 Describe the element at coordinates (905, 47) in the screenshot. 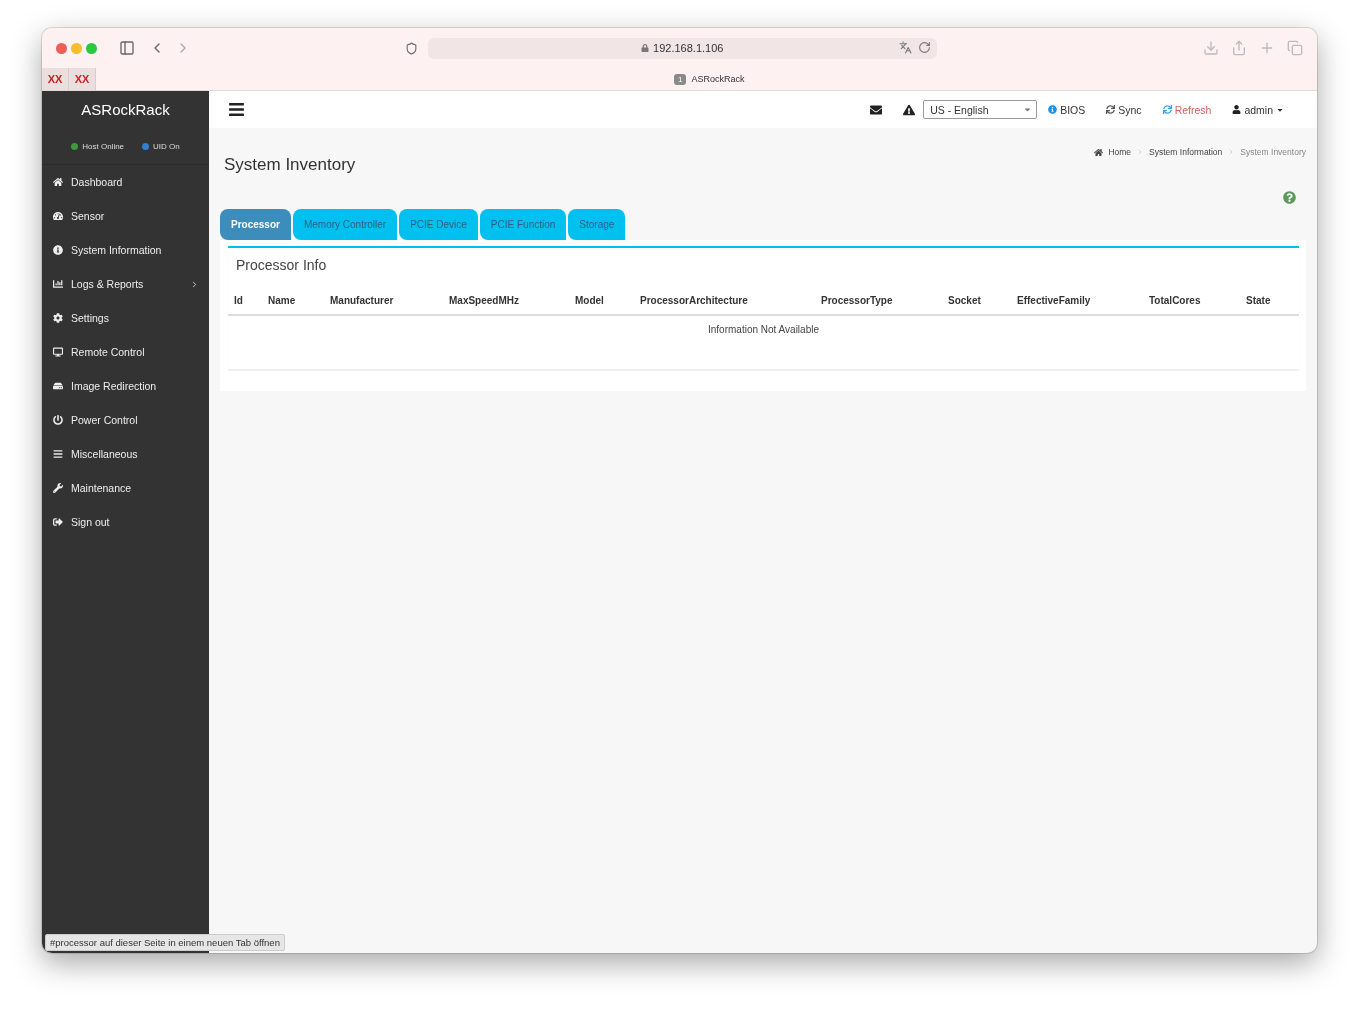

I see `translate-icon` at that location.